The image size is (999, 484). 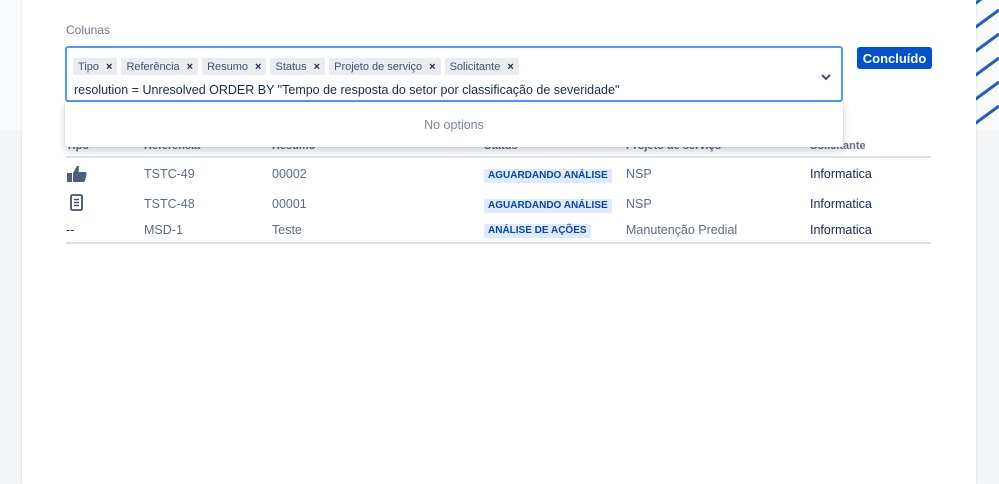 I want to click on chip-label: Projeto de serviço, so click(x=378, y=66).